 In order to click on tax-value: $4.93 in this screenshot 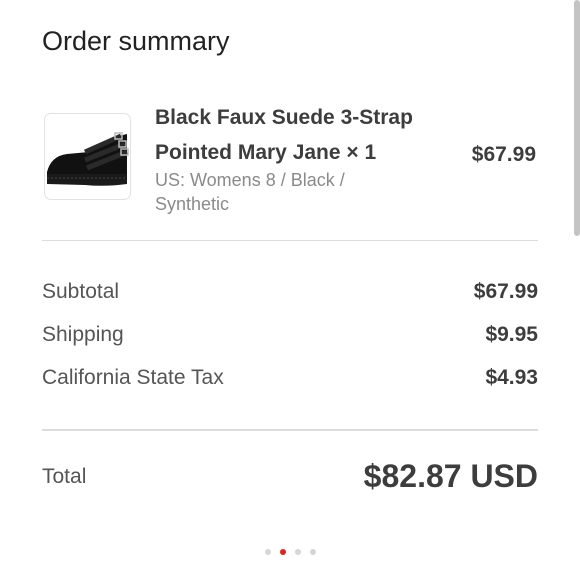, I will do `click(511, 377)`.